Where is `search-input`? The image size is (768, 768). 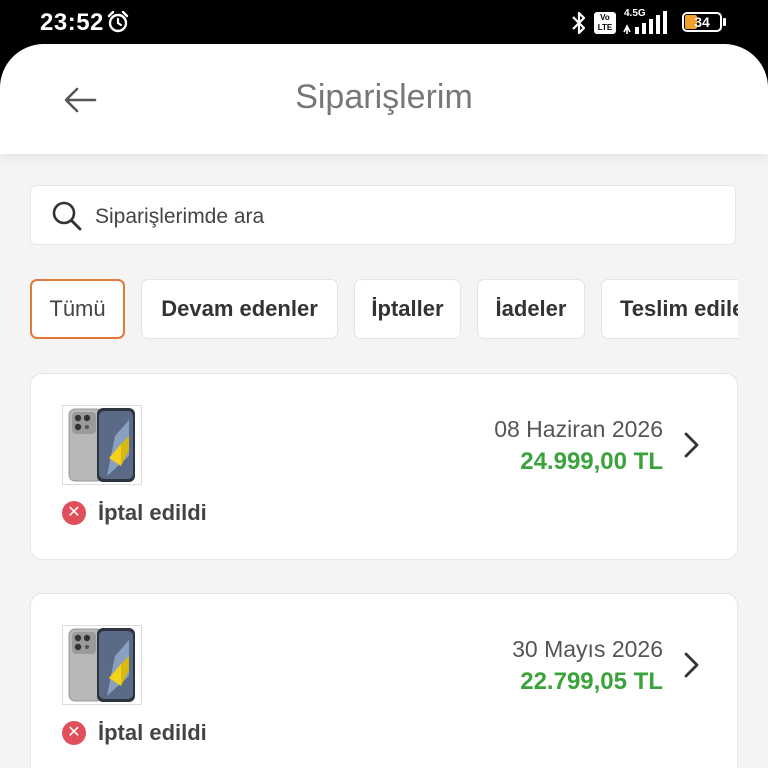 search-input is located at coordinates (405, 217).